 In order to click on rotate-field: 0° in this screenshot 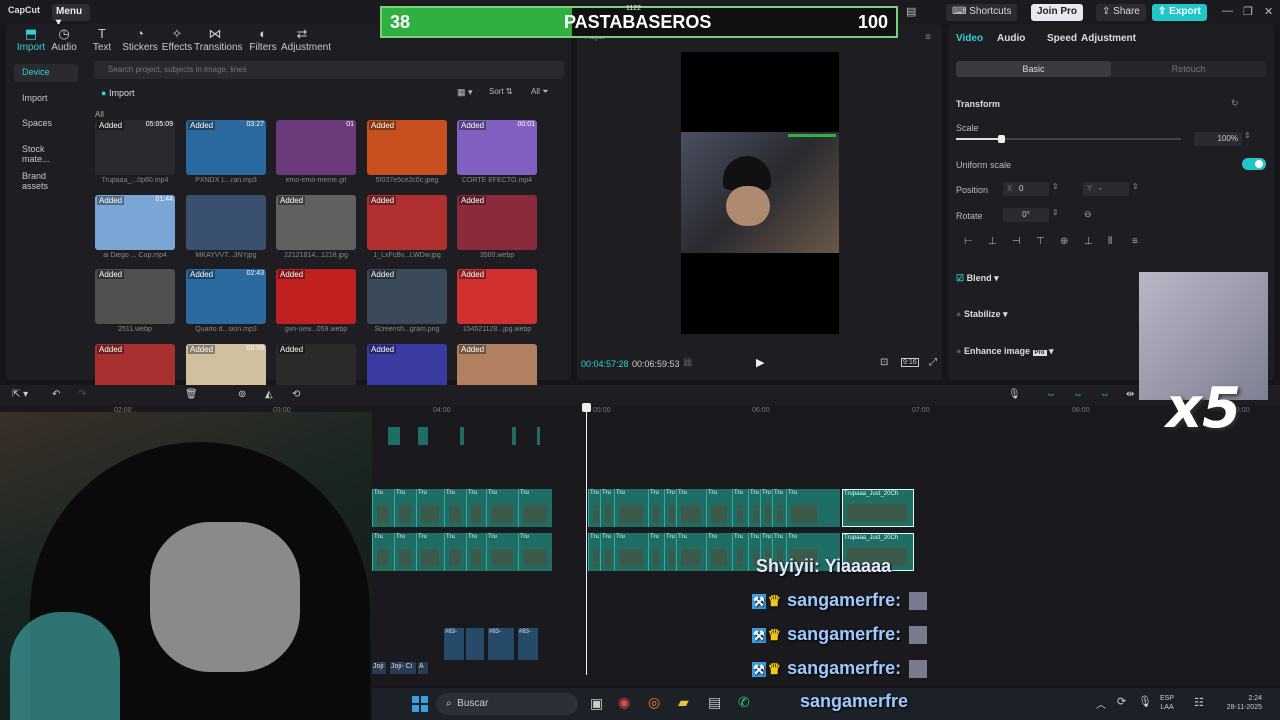, I will do `click(1026, 215)`.